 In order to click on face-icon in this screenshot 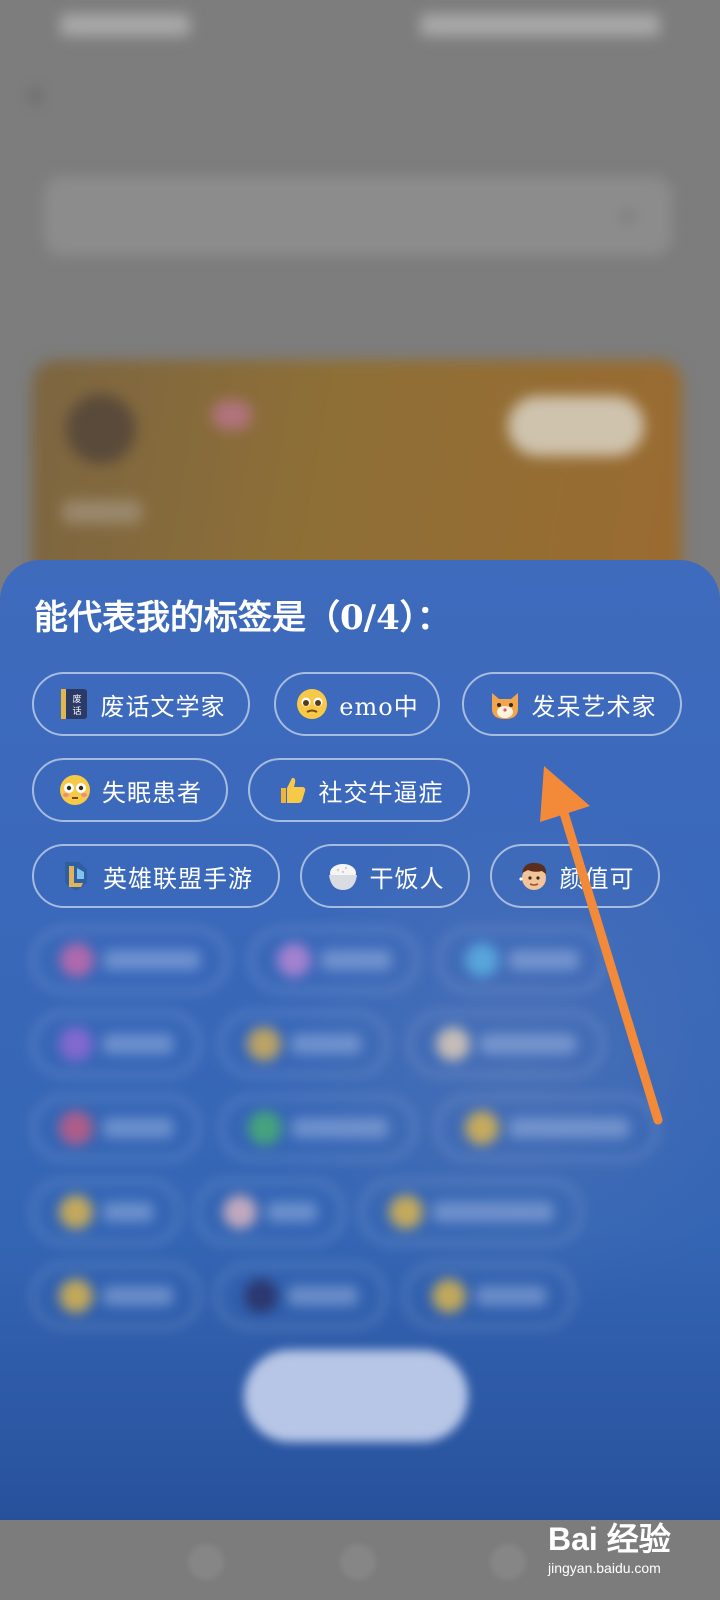, I will do `click(406, 1212)`.